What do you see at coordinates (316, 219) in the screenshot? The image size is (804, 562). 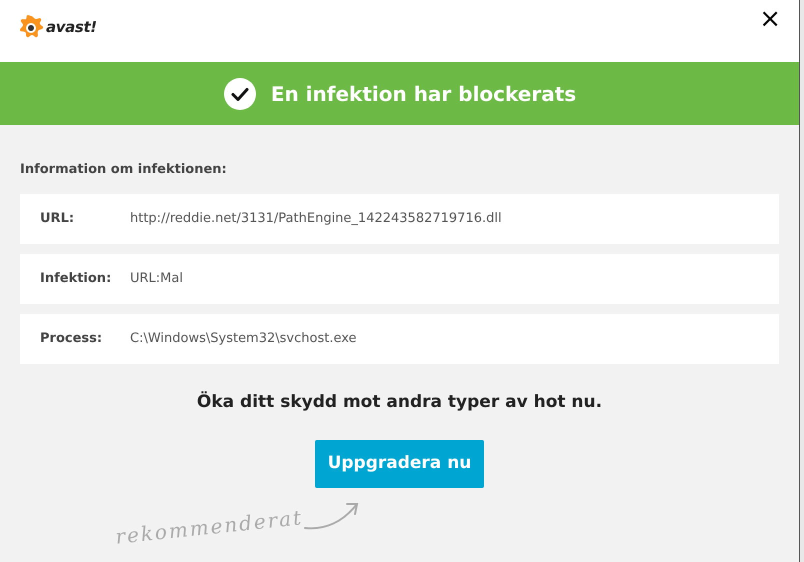 I see `row-value: http://reddie.net/3131/PathEngine_142243582719716.dll` at bounding box center [316, 219].